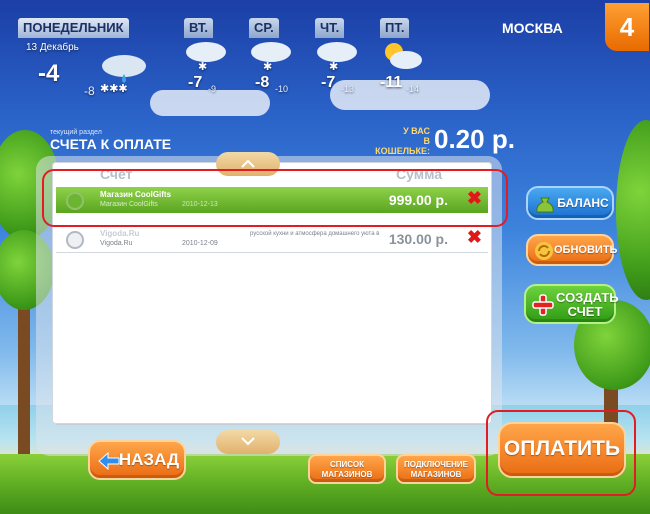 This screenshot has width=650, height=514. I want to click on city-name: МОСКВА, so click(532, 28).